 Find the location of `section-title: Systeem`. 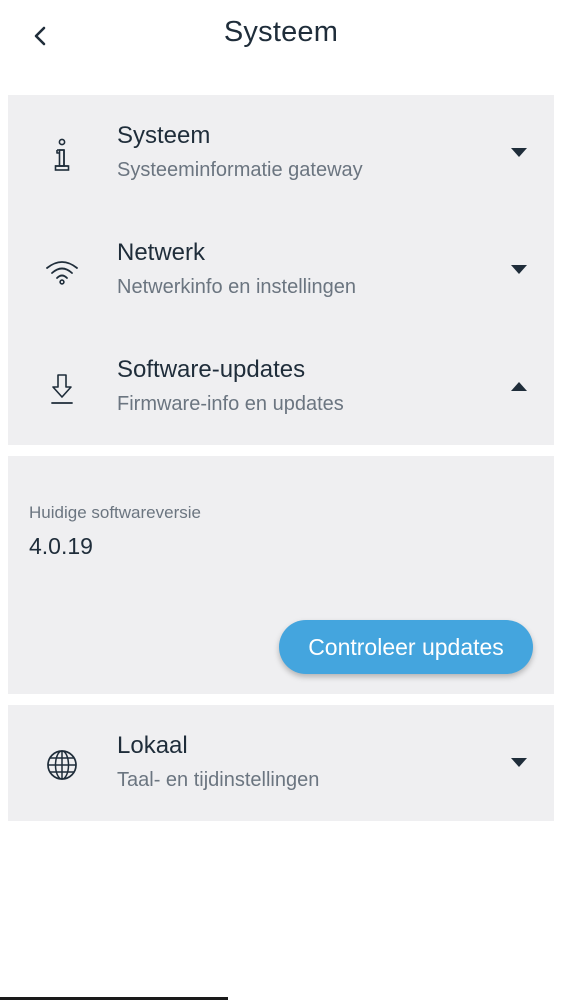

section-title: Systeem is located at coordinates (164, 135).